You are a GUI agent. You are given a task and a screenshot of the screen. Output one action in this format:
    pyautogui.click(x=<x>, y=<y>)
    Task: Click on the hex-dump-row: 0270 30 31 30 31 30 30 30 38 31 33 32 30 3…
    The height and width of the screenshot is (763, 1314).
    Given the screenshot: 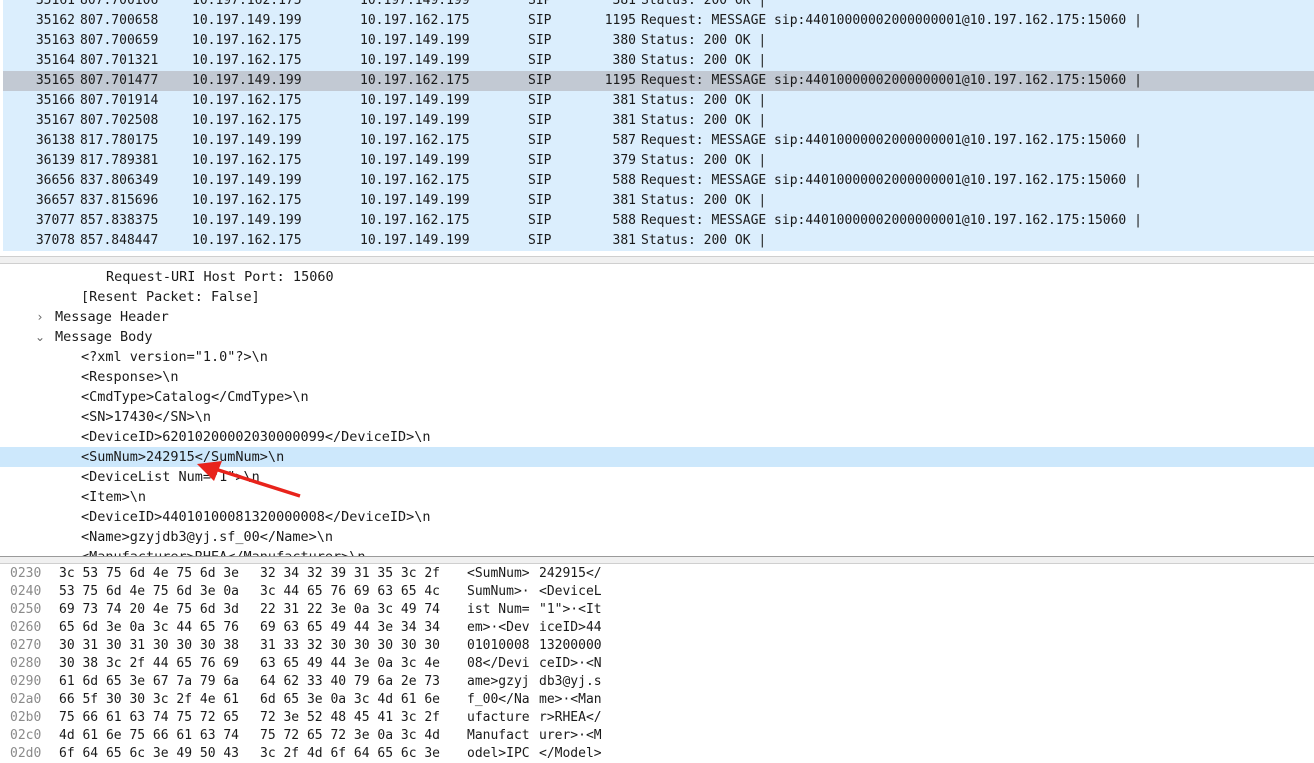 What is the action you would take?
    pyautogui.click(x=657, y=646)
    